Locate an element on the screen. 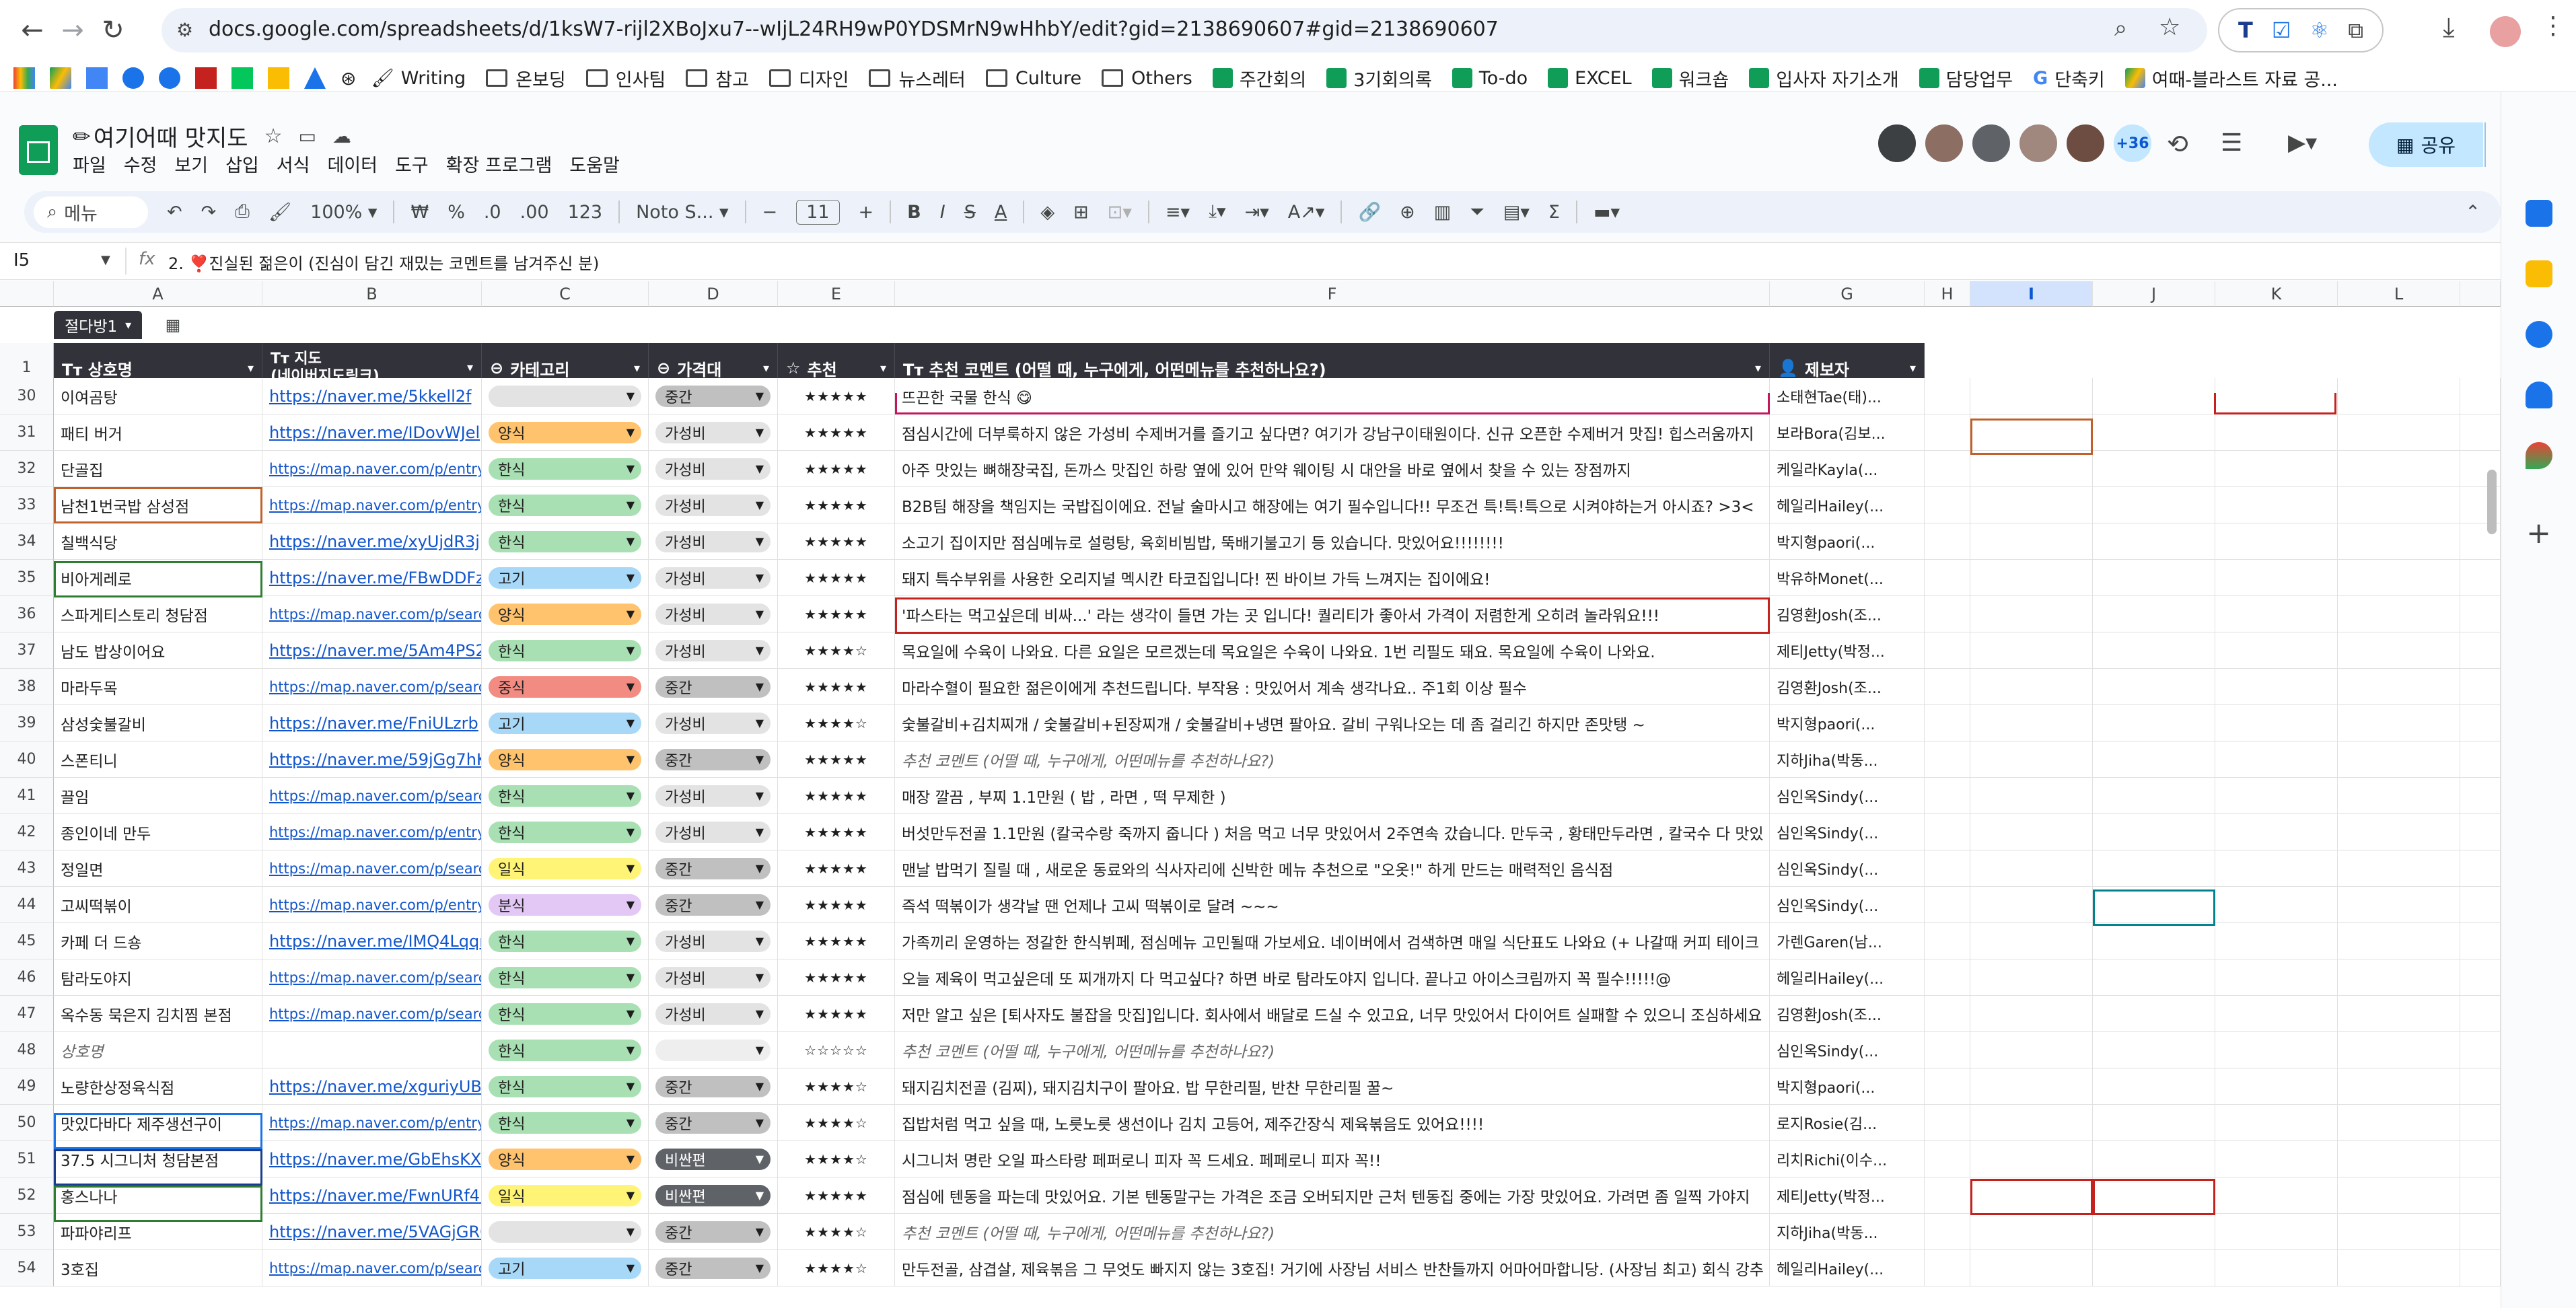 The image size is (2576, 1308). functions-icon: Σ is located at coordinates (1554, 212).